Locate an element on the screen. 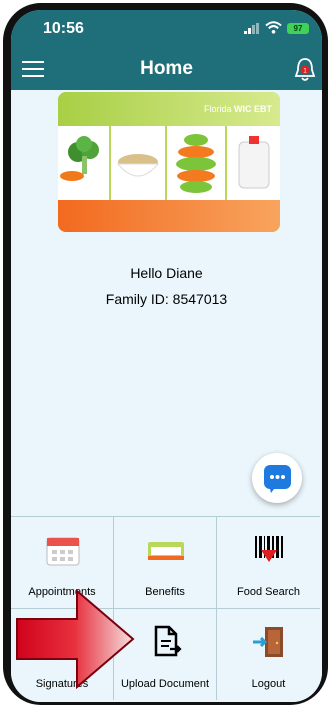  barcode-icon is located at coordinates (269, 549).